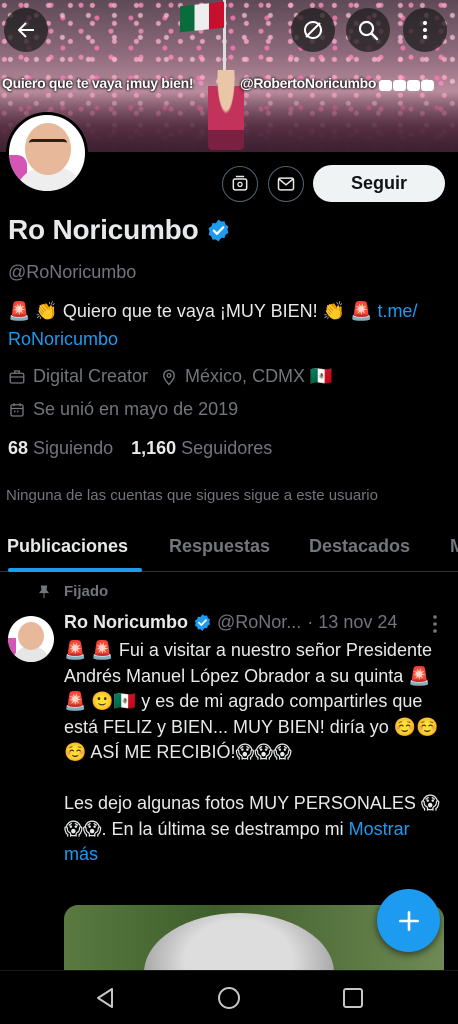 This screenshot has height=1024, width=458. I want to click on profile-stats: 68 Siguiendo 1,160 Seguidores, so click(140, 448).